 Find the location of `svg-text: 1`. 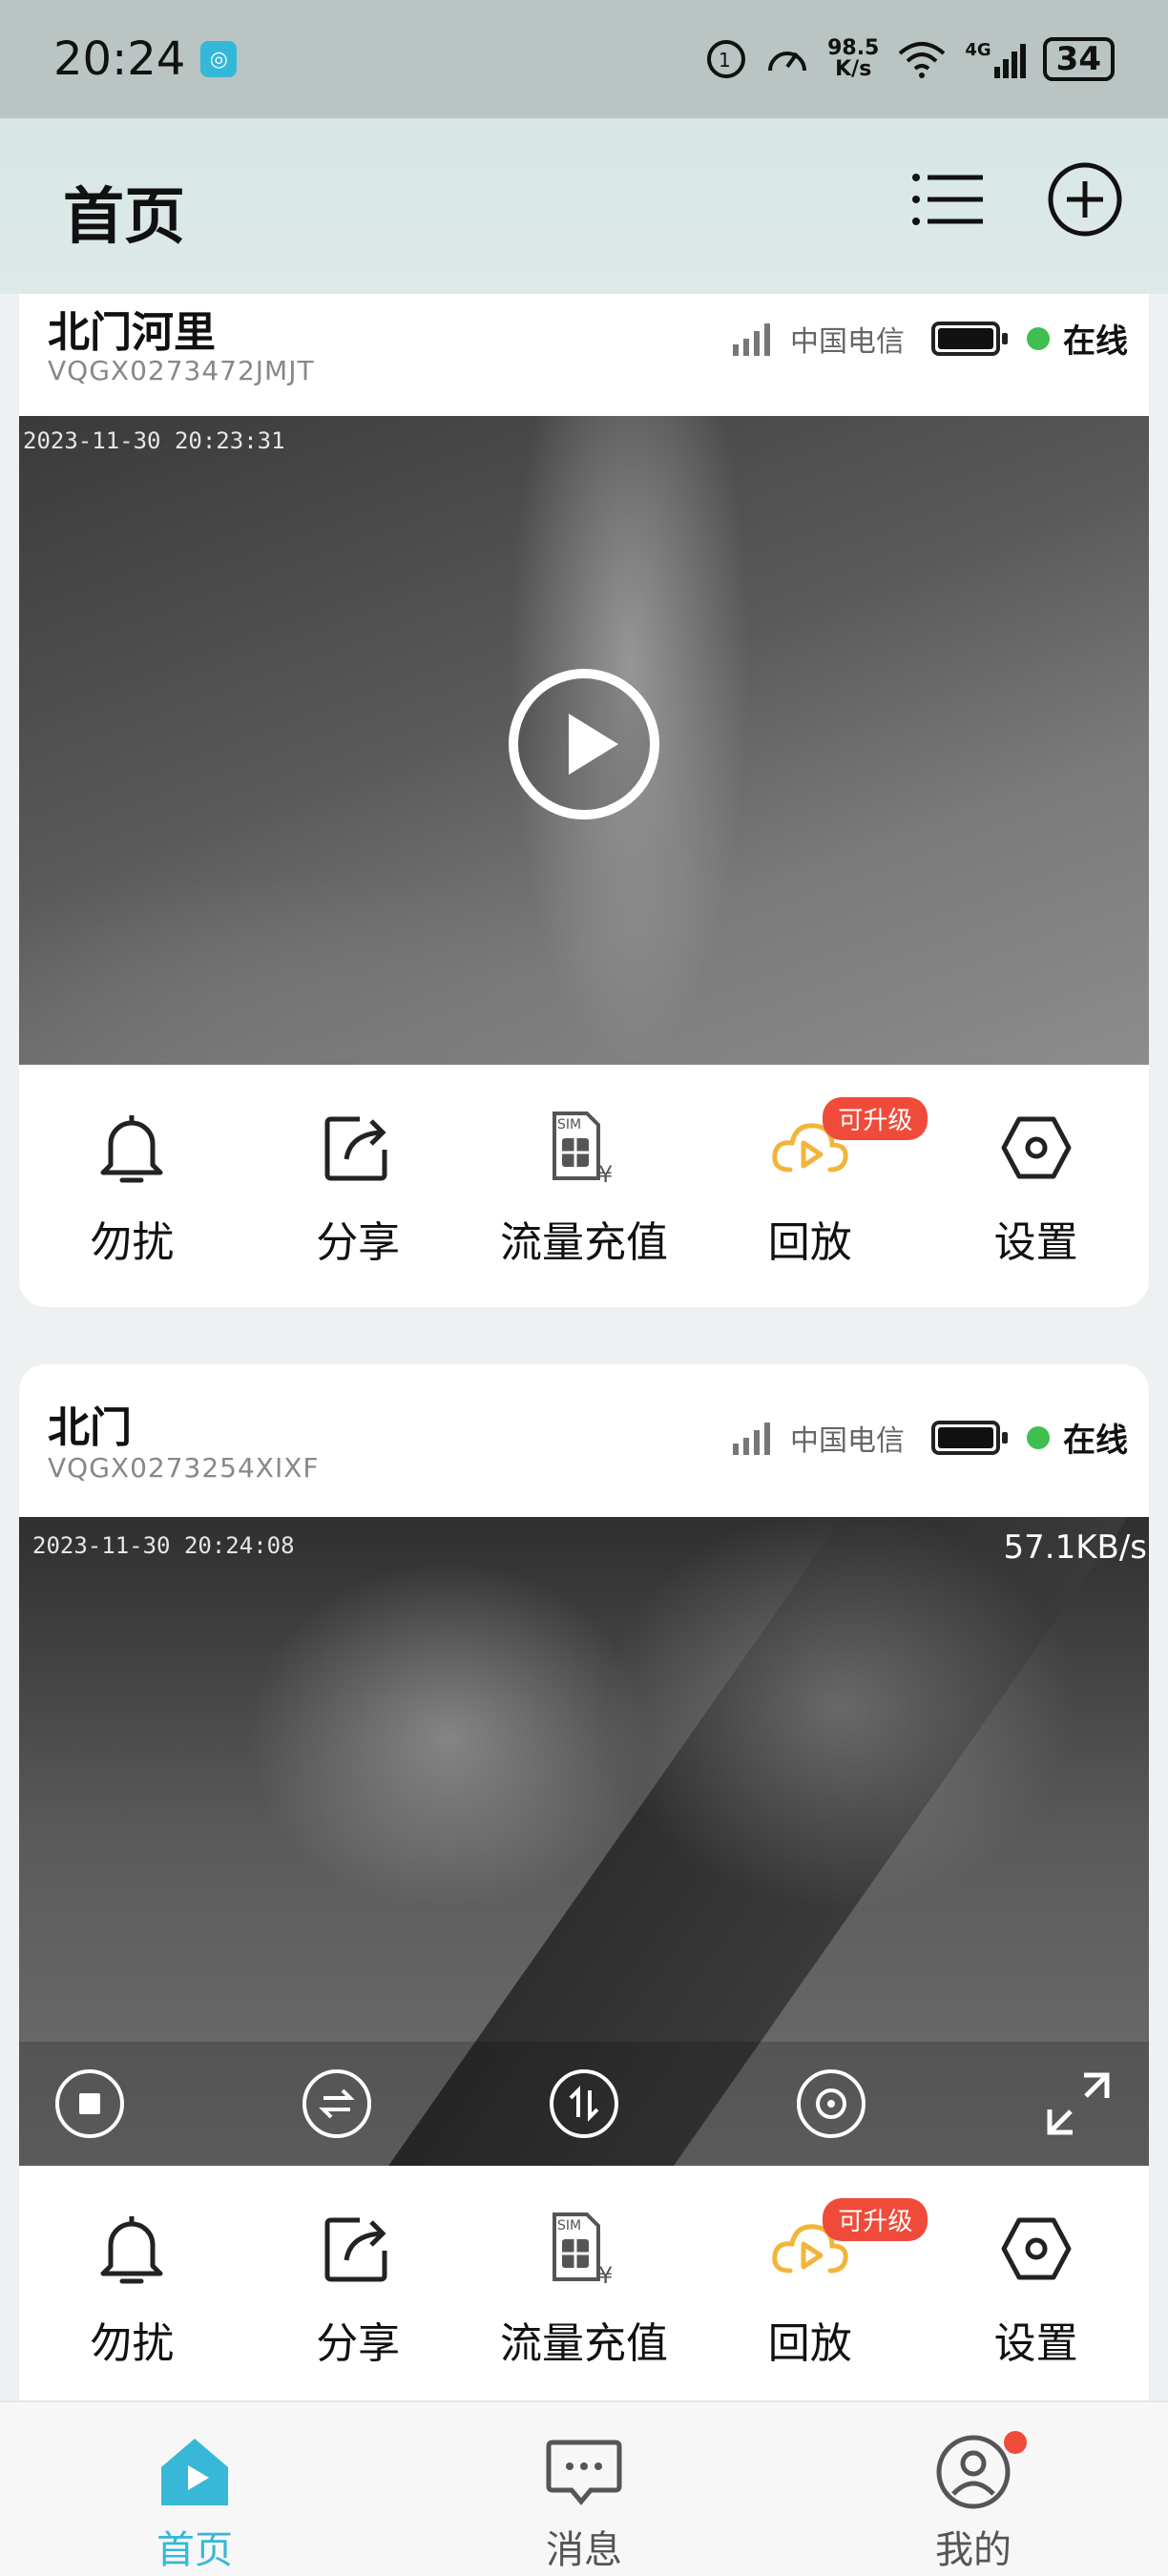

svg-text: 1 is located at coordinates (725, 60).